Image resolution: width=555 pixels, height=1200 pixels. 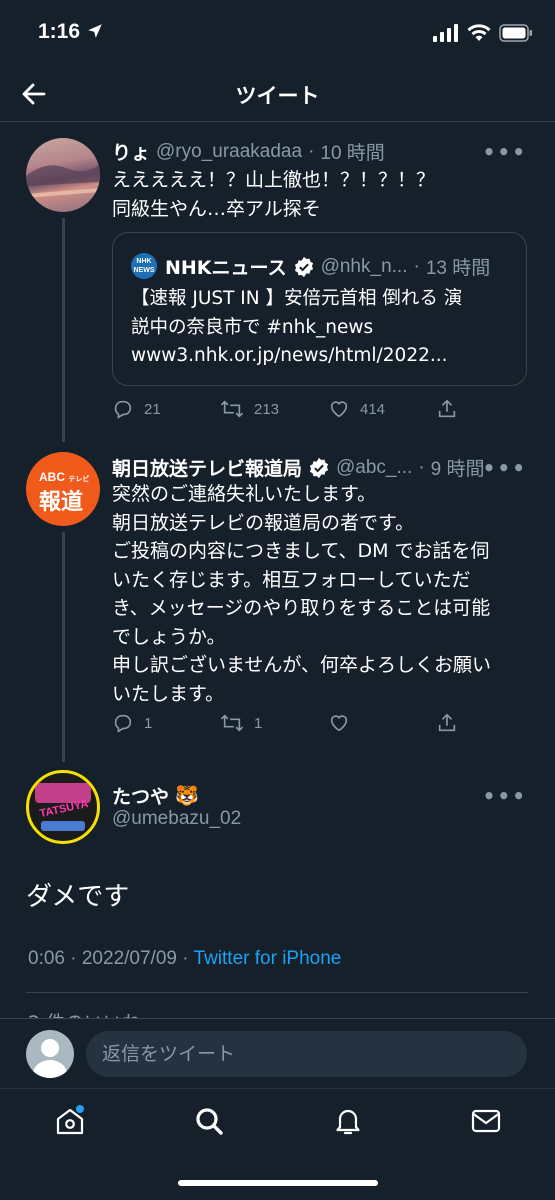 I want to click on main-tweet-text: ダメです, so click(x=78, y=897).